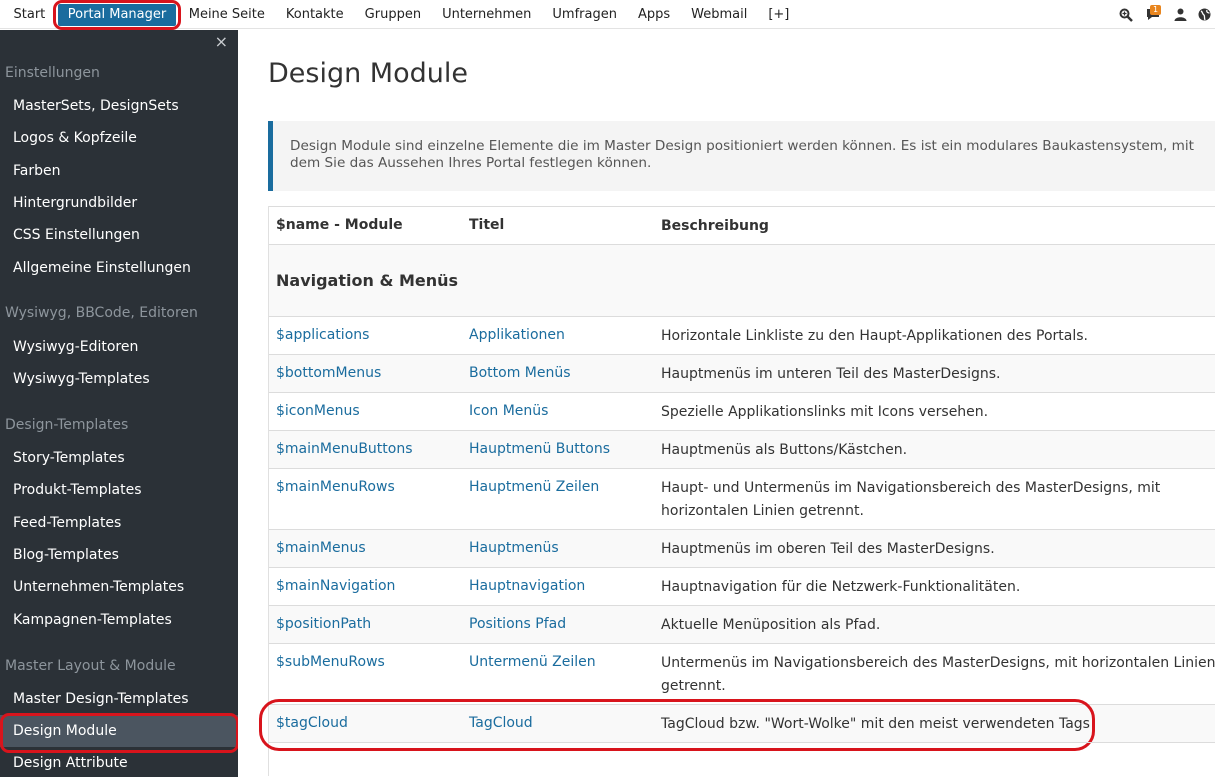 The width and height of the screenshot is (1215, 777). Describe the element at coordinates (784, 450) in the screenshot. I see `module-description: Hauptmenüs als Buttons/Kästchen.` at that location.